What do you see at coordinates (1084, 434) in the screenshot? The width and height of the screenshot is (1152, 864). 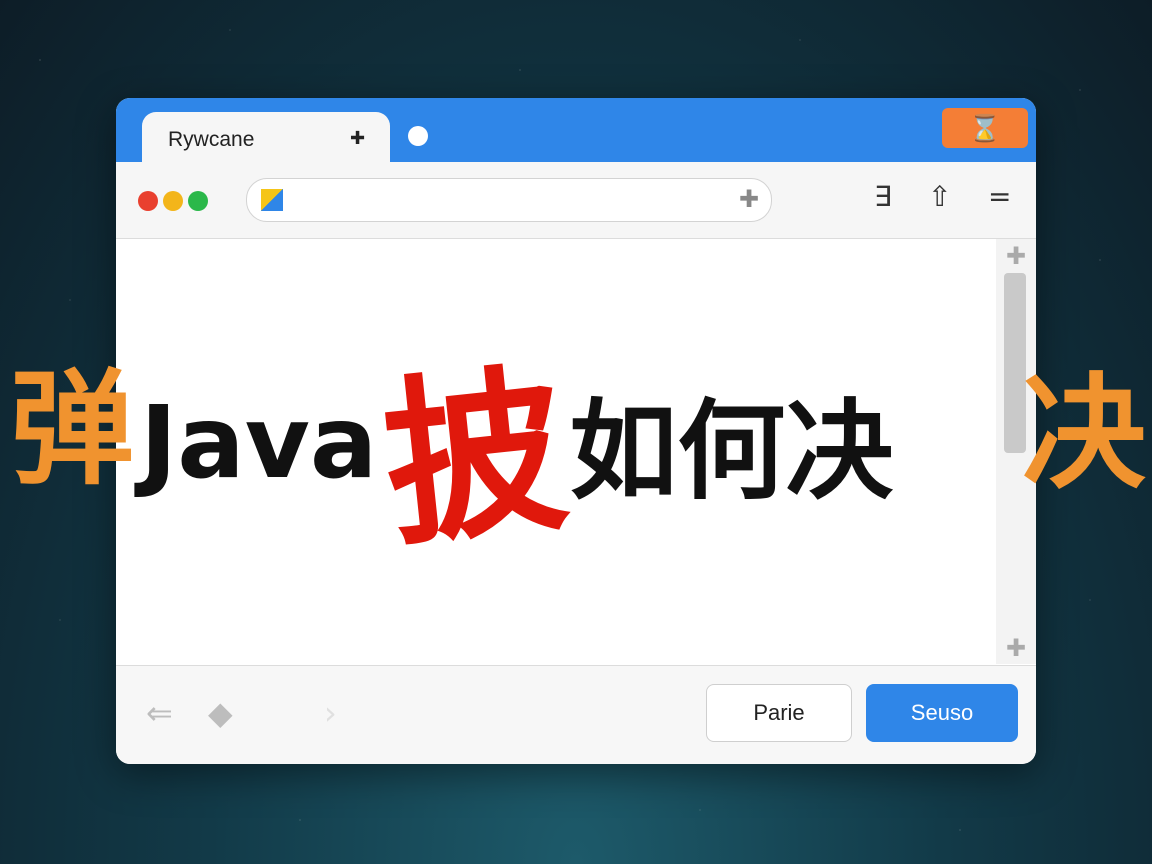 I see `overlay-right-char: 决` at bounding box center [1084, 434].